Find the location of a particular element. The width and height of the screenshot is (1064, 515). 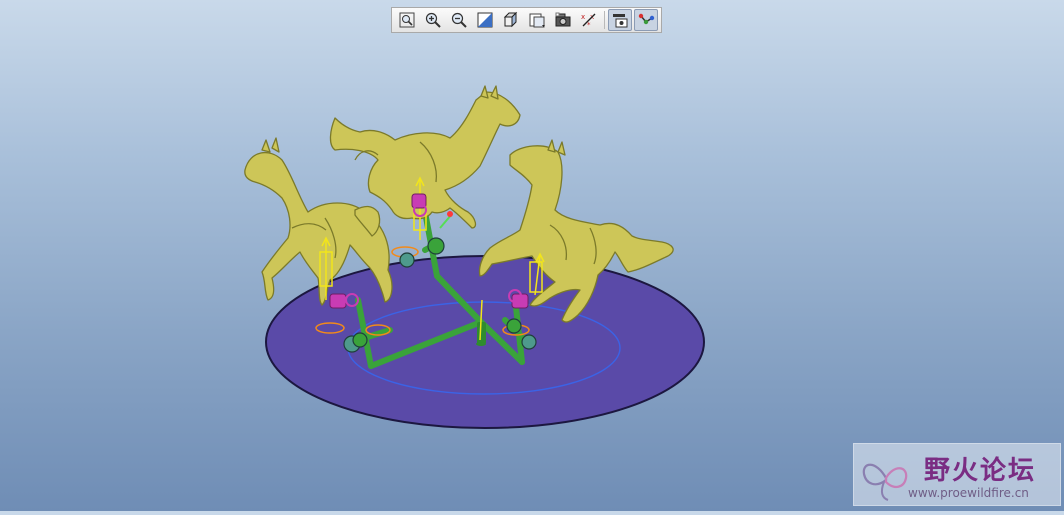

watermark-url: www.proewildfire.cn is located at coordinates (968, 493).